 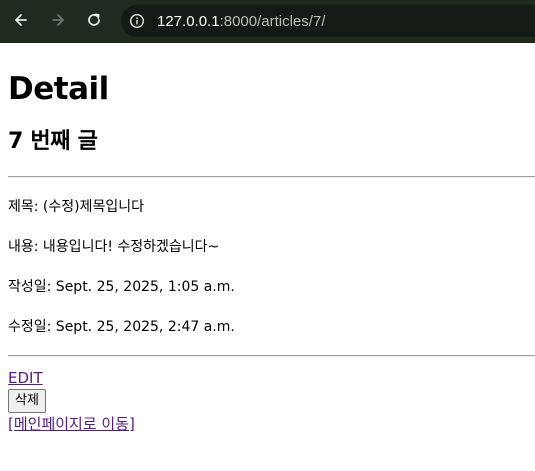 I want to click on article-content-field: 내용: 내용입니다! 수정하겠습니다~, so click(x=114, y=247).